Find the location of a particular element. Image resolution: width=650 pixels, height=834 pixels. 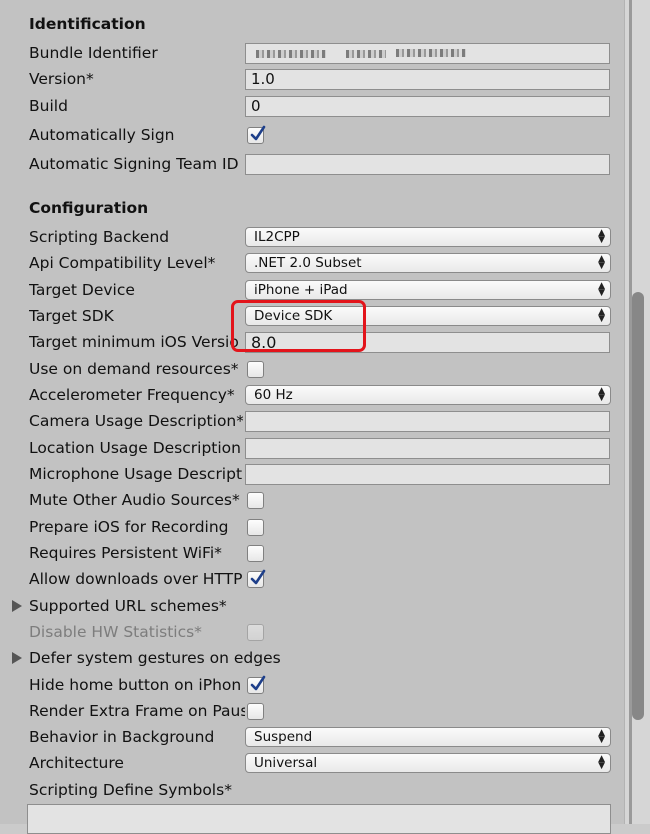

hide-home-checkbox is located at coordinates (256, 684).